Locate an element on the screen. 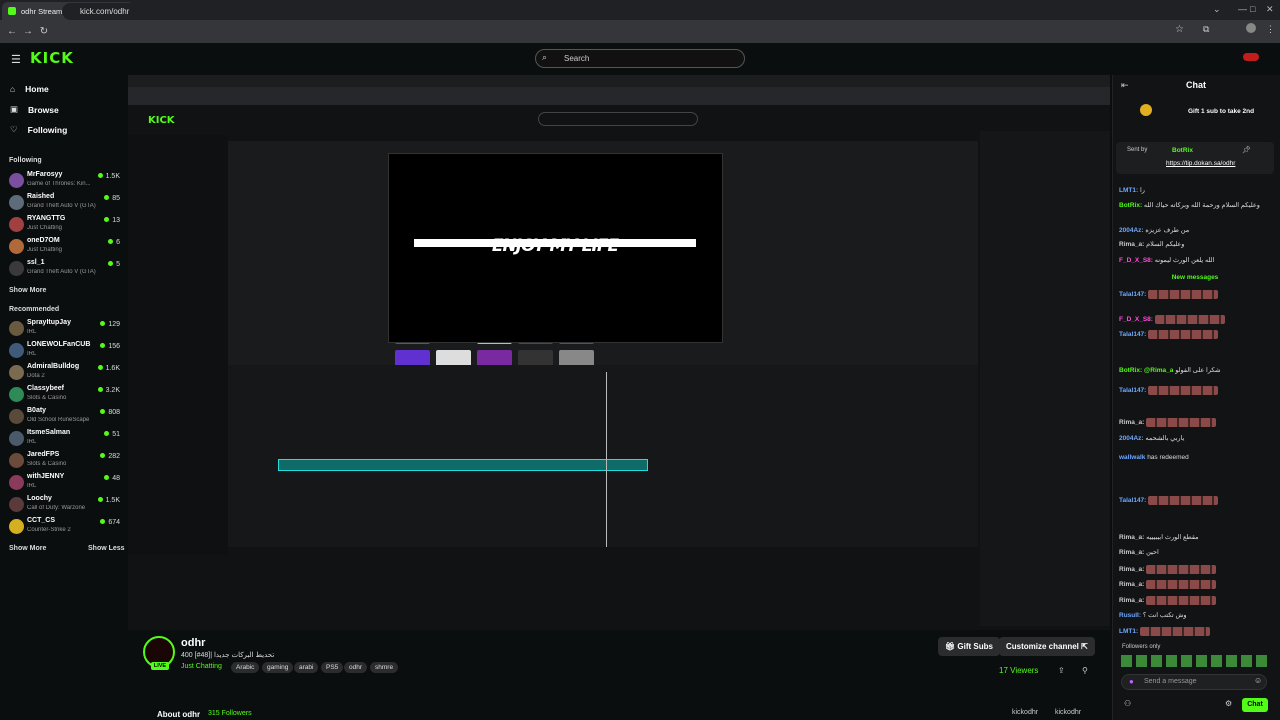 The width and height of the screenshot is (1280, 720). url-field: kick.com/odhr is located at coordinates (627, 11).